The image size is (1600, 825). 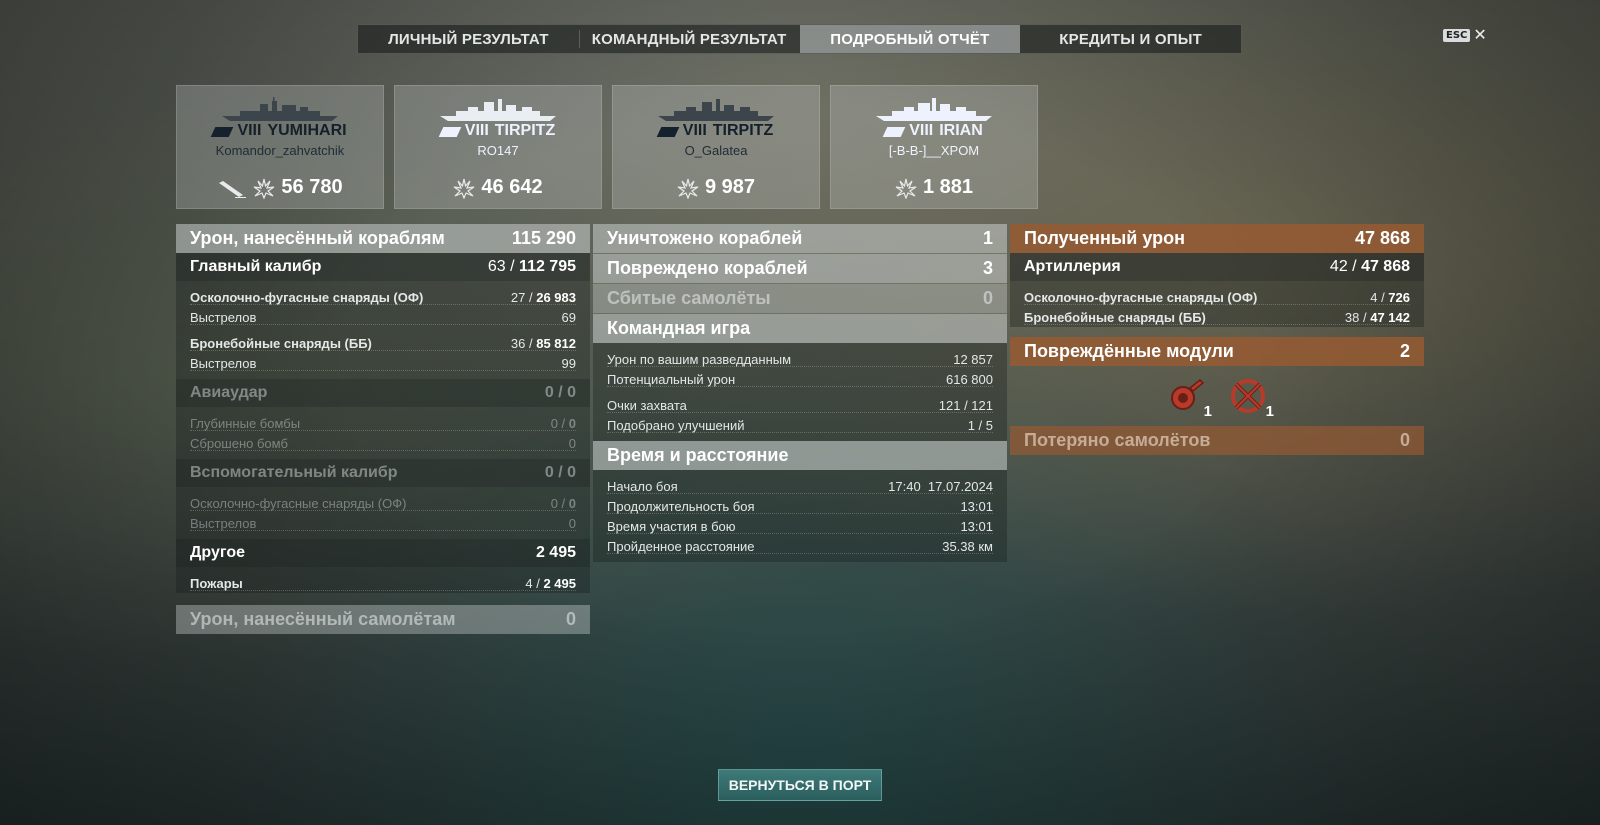 I want to click on ship-name: VIII IRIAN, so click(x=932, y=131).